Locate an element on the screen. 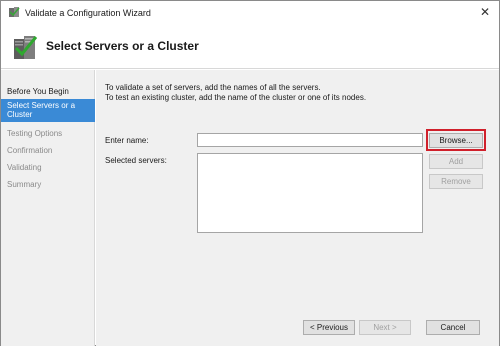 The width and height of the screenshot is (500, 346). cluster-checklist-icon is located at coordinates (26, 47).